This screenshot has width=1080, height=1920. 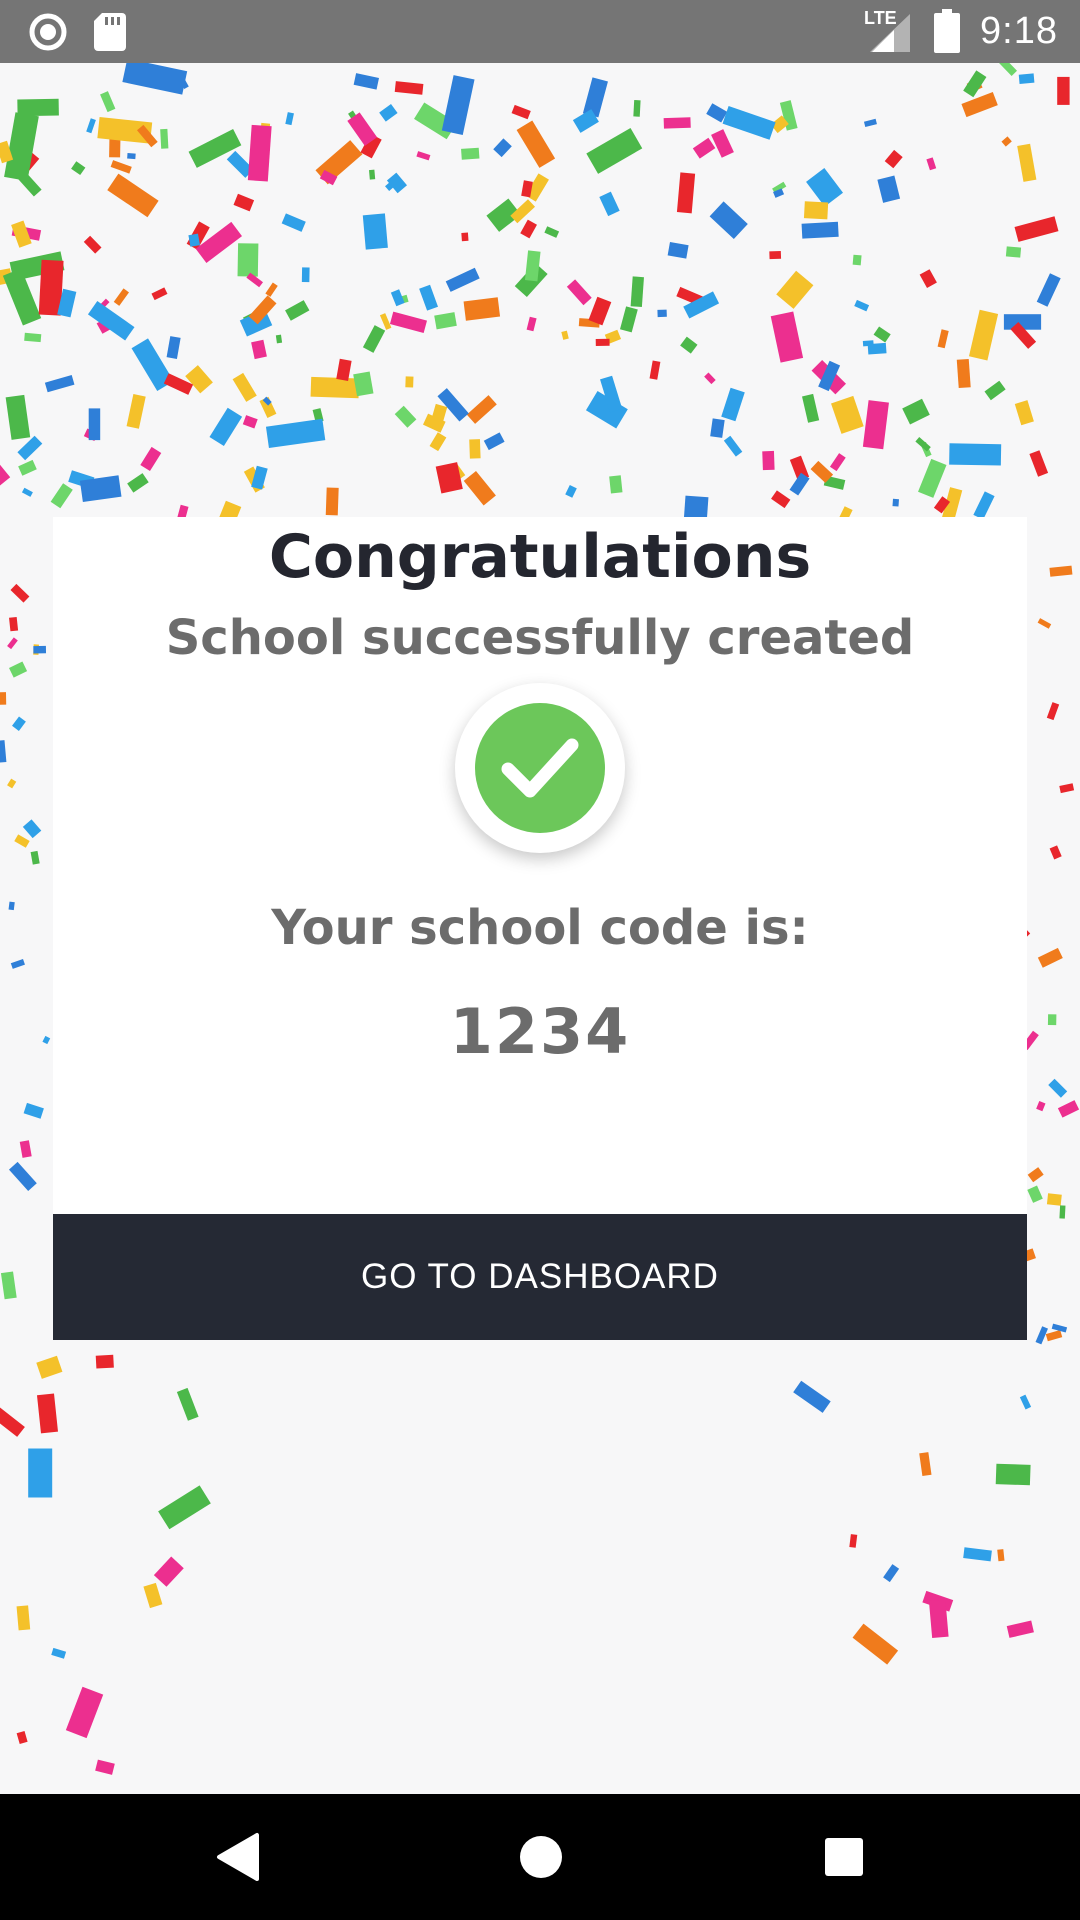 I want to click on recents-icon, so click(x=844, y=1857).